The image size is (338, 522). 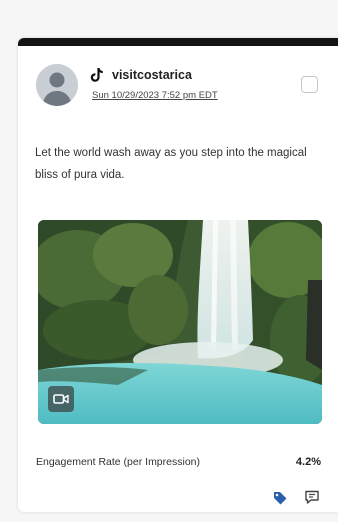 I want to click on video-icon, so click(x=61, y=399).